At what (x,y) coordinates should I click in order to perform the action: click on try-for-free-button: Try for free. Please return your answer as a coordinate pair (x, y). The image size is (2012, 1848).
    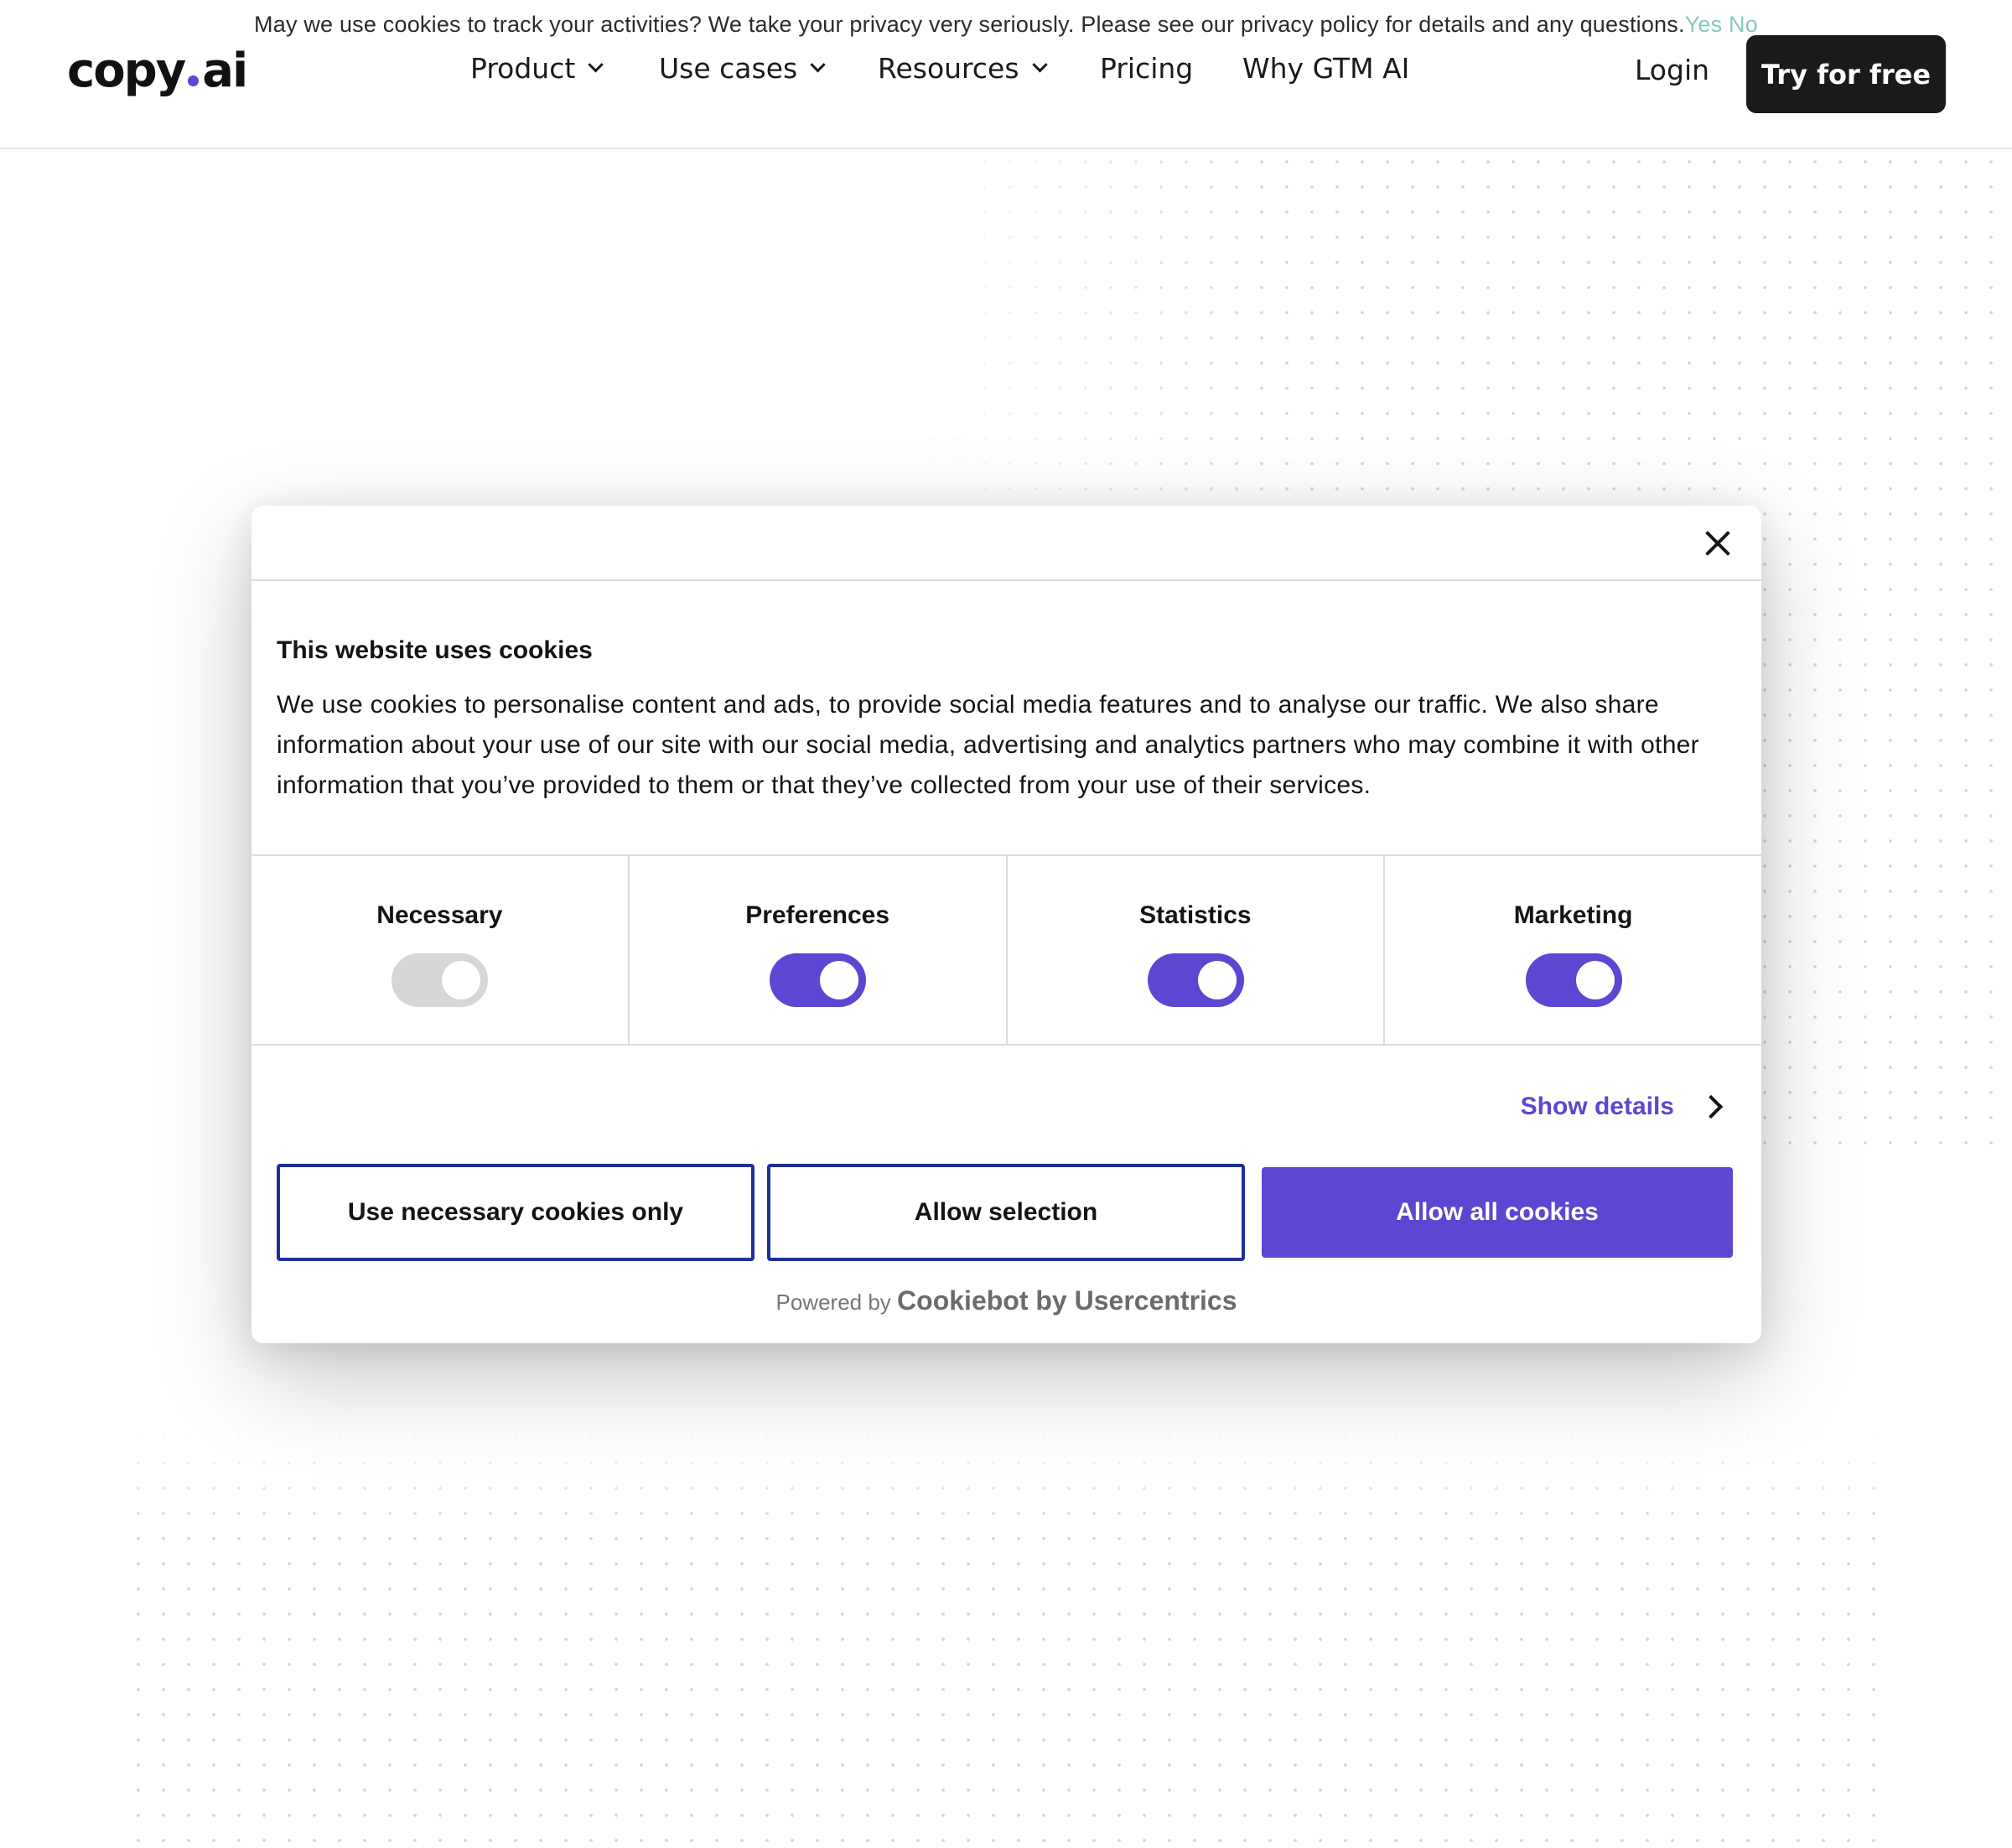
    Looking at the image, I should click on (1846, 74).